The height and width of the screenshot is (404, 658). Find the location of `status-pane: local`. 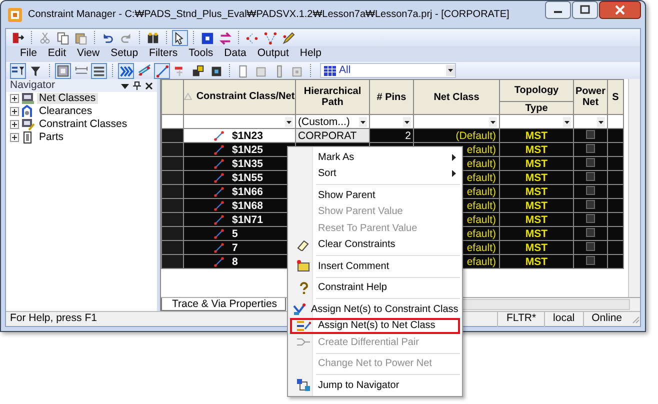

status-pane: local is located at coordinates (563, 319).